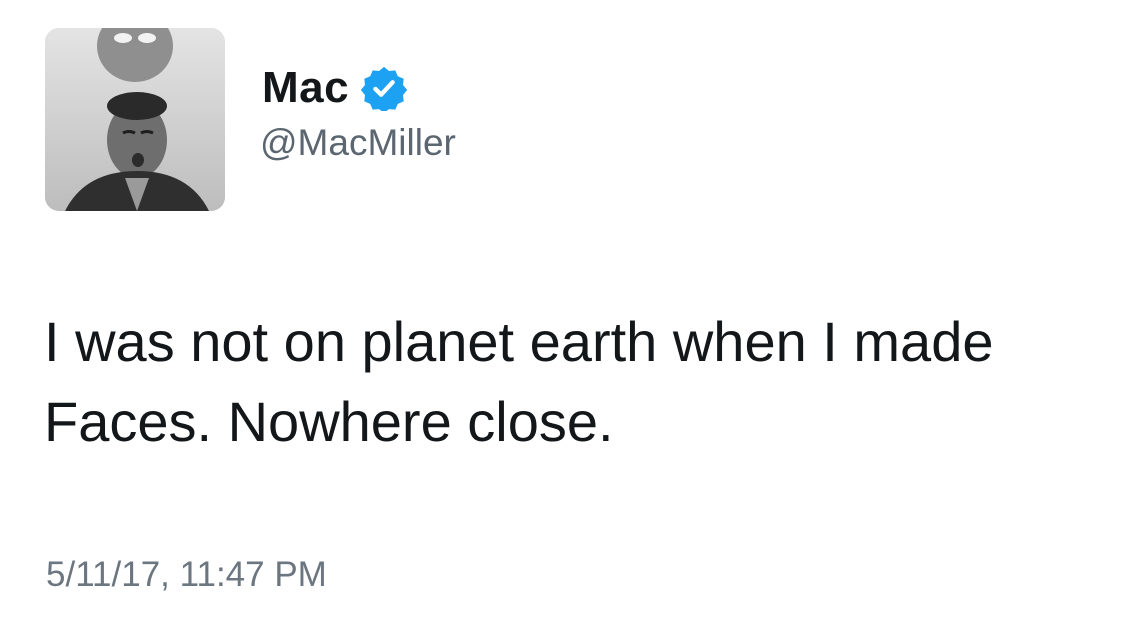  Describe the element at coordinates (186, 574) in the screenshot. I see `tweet-timestamp: 5/11/17, 11:47 PM` at that location.